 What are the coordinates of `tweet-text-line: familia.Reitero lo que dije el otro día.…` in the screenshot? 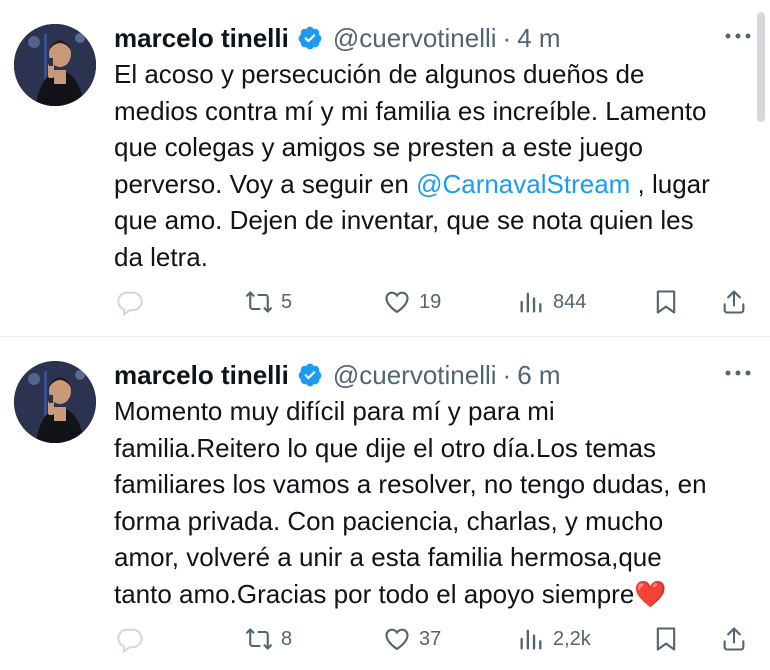 It's located at (385, 447).